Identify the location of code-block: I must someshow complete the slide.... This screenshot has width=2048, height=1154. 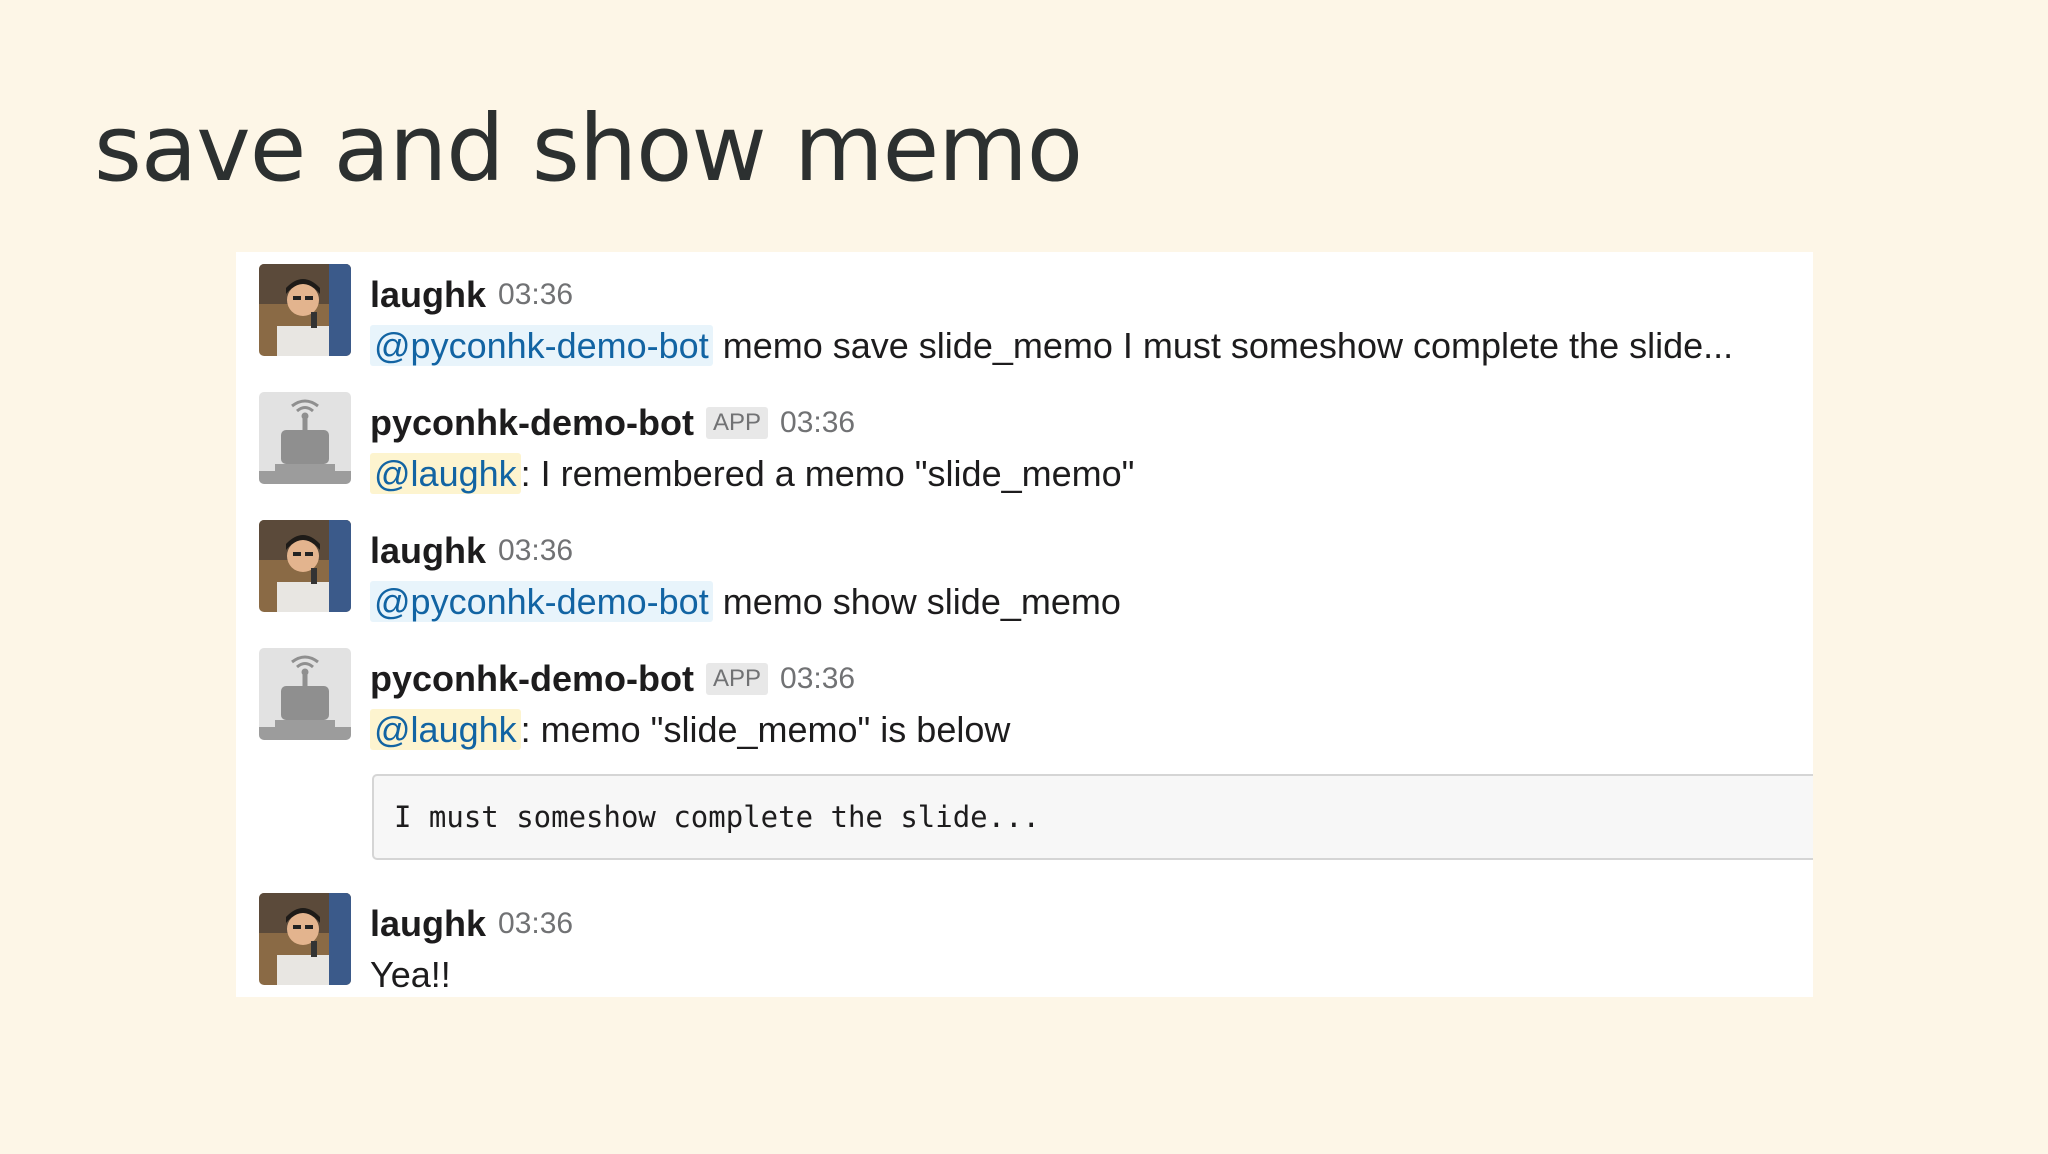
(1092, 817).